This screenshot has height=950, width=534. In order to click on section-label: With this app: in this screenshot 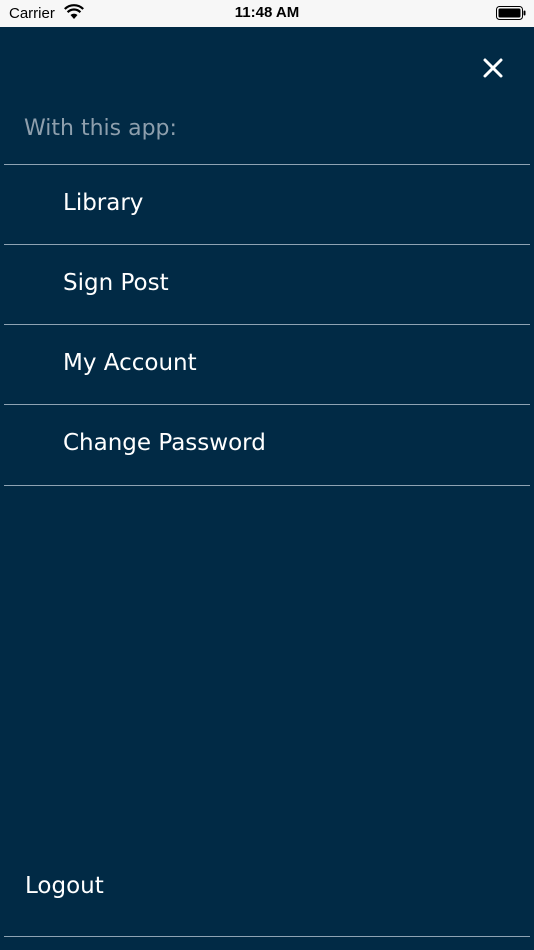, I will do `click(100, 128)`.